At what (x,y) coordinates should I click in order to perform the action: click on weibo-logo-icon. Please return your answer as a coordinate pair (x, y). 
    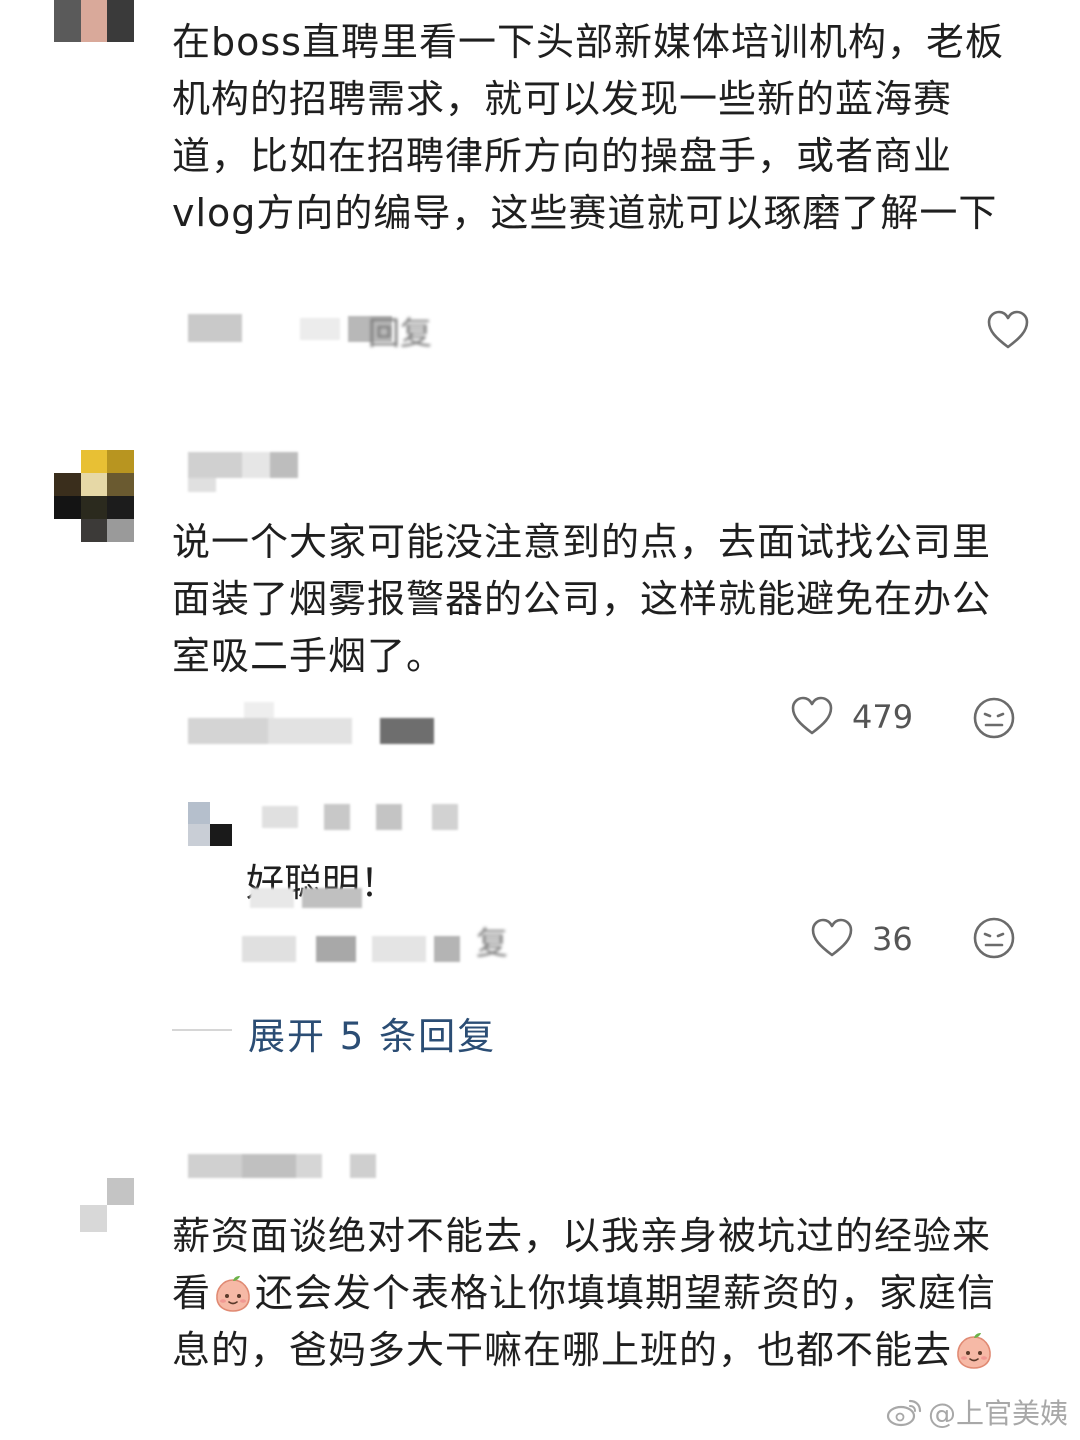
    Looking at the image, I should click on (904, 1413).